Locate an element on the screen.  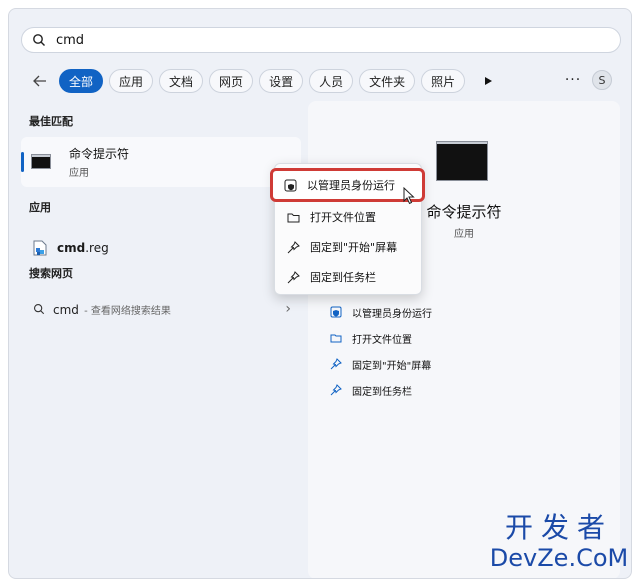
web-sub: - 查看网络搜索结果 is located at coordinates (125, 311).